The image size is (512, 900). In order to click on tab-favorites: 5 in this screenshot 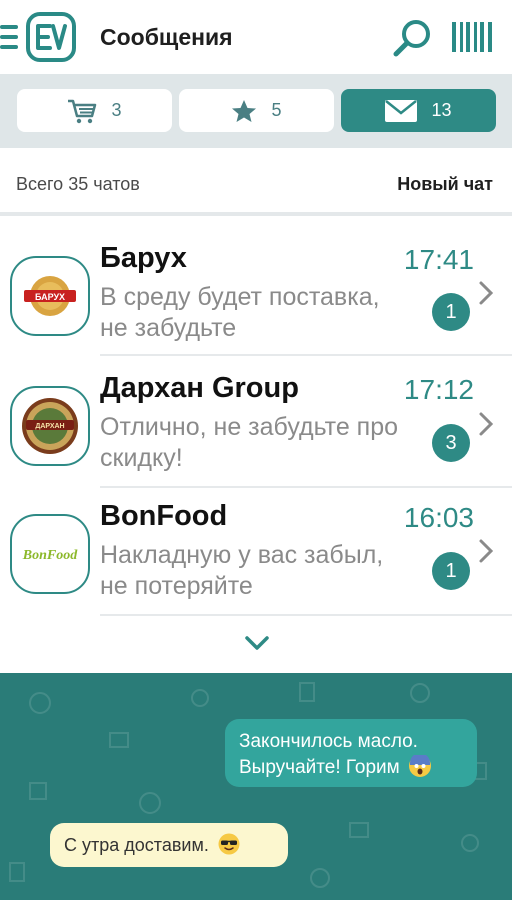, I will do `click(256, 110)`.